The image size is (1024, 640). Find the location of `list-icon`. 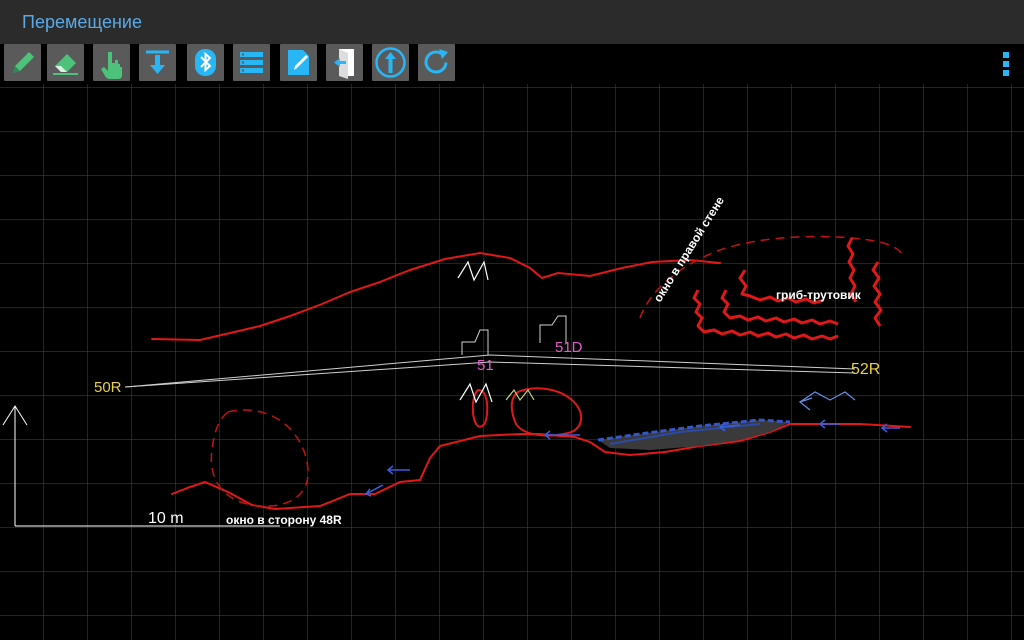

list-icon is located at coordinates (251, 62).